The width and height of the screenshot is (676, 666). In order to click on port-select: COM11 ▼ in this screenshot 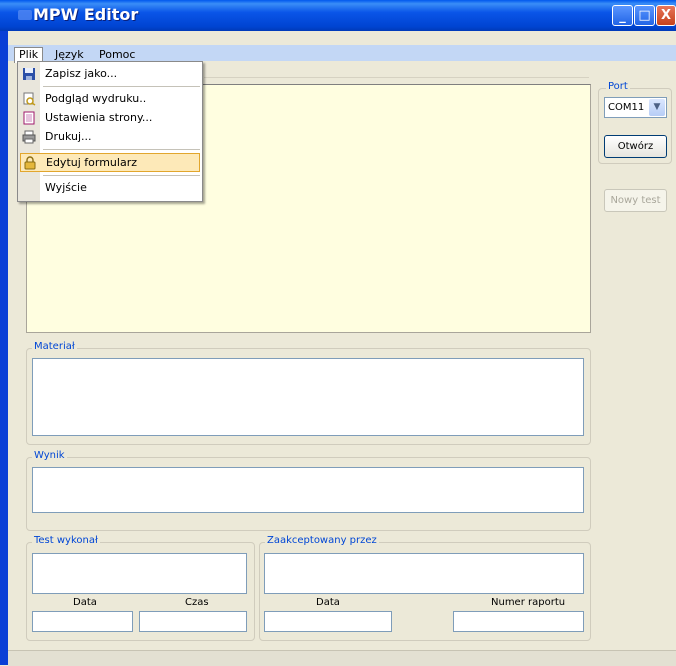, I will do `click(635, 107)`.